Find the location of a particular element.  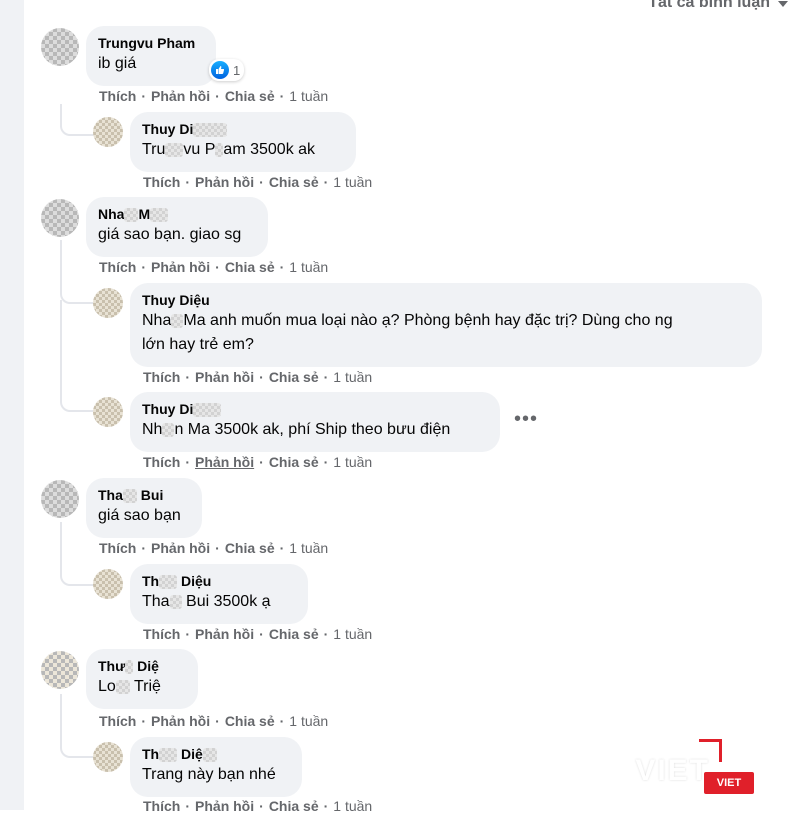

comment-text: Nh n Ma 3500k ak, phí Ship theo bưu điện is located at coordinates (296, 429).